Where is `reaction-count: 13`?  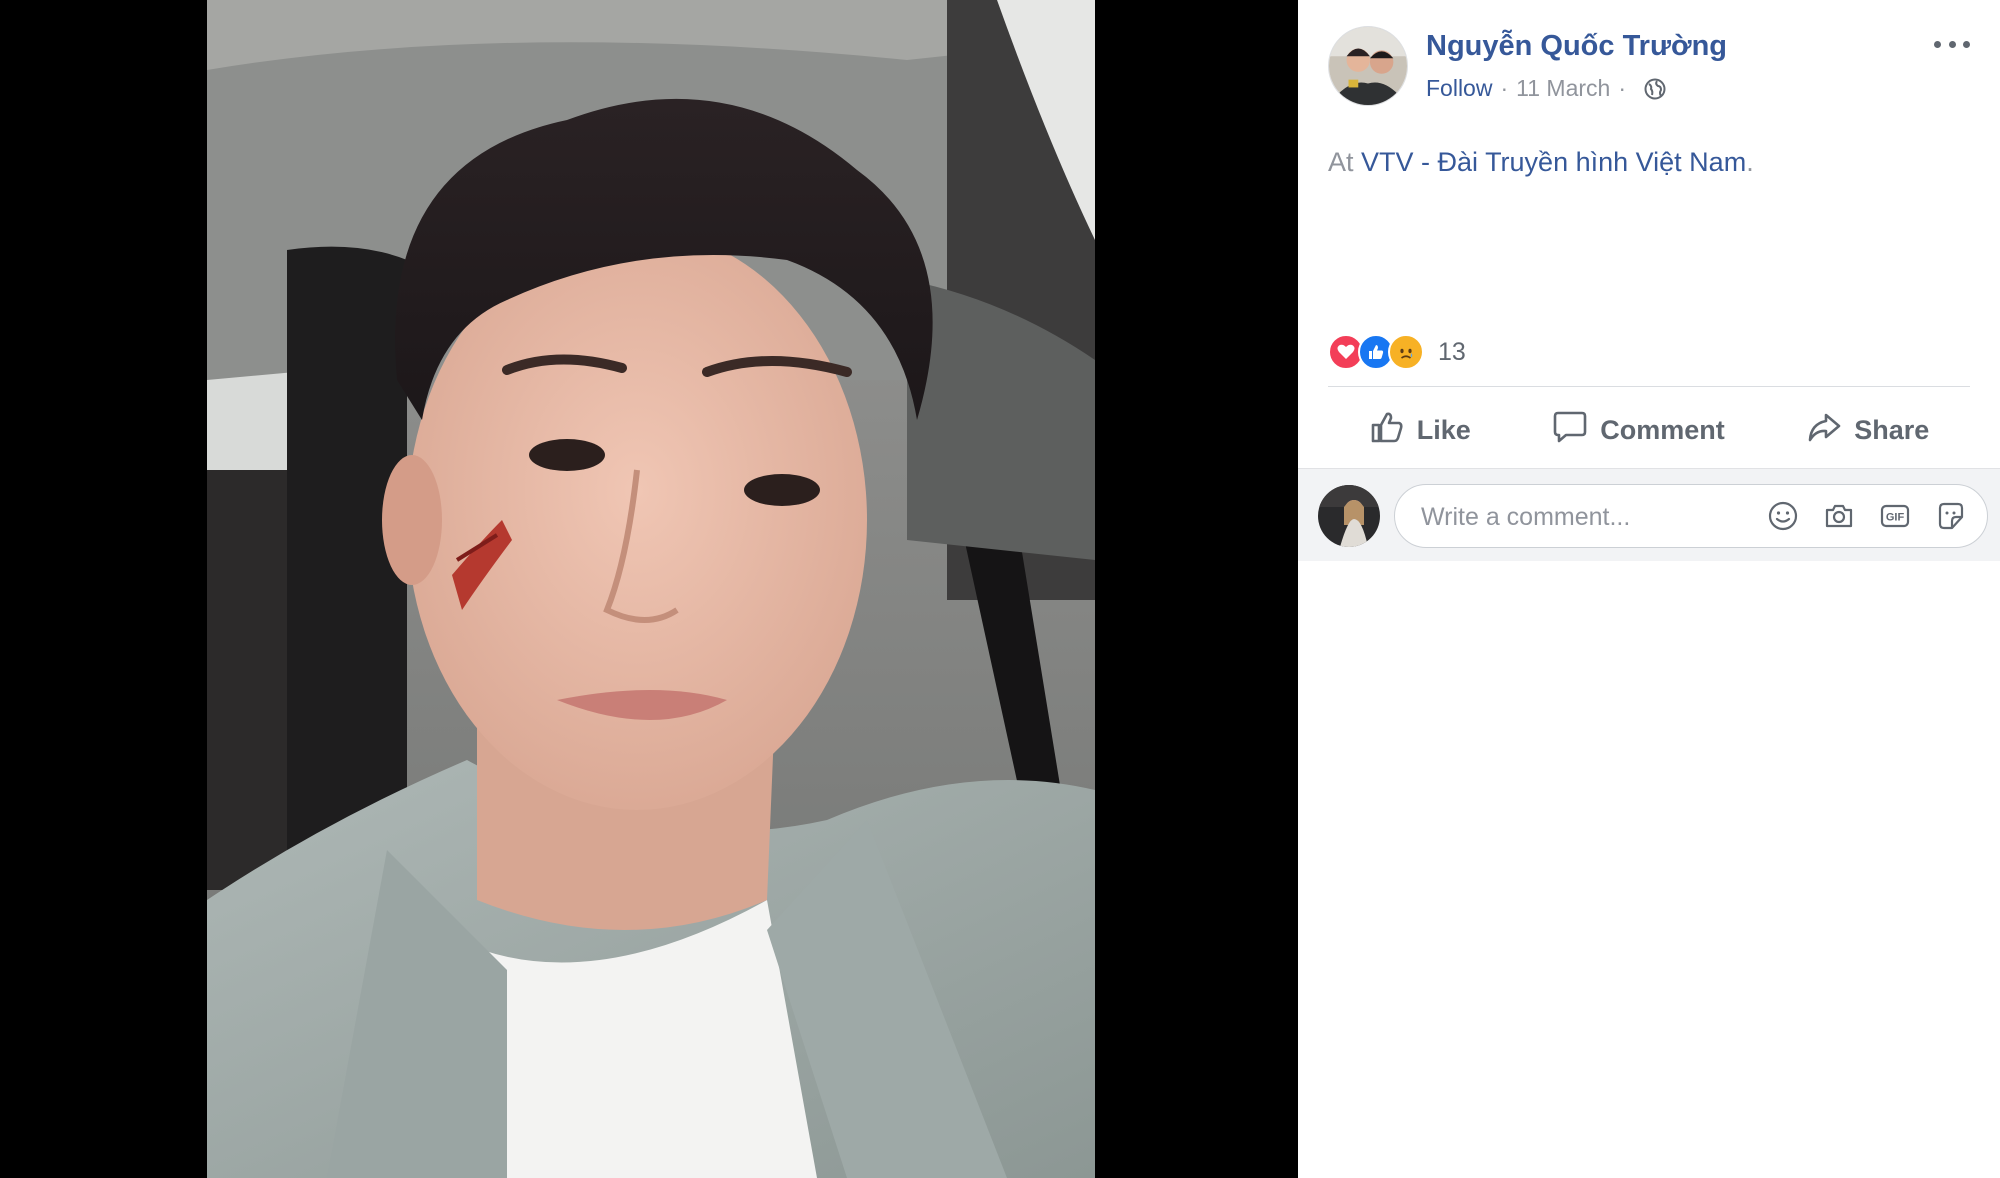 reaction-count: 13 is located at coordinates (1452, 352).